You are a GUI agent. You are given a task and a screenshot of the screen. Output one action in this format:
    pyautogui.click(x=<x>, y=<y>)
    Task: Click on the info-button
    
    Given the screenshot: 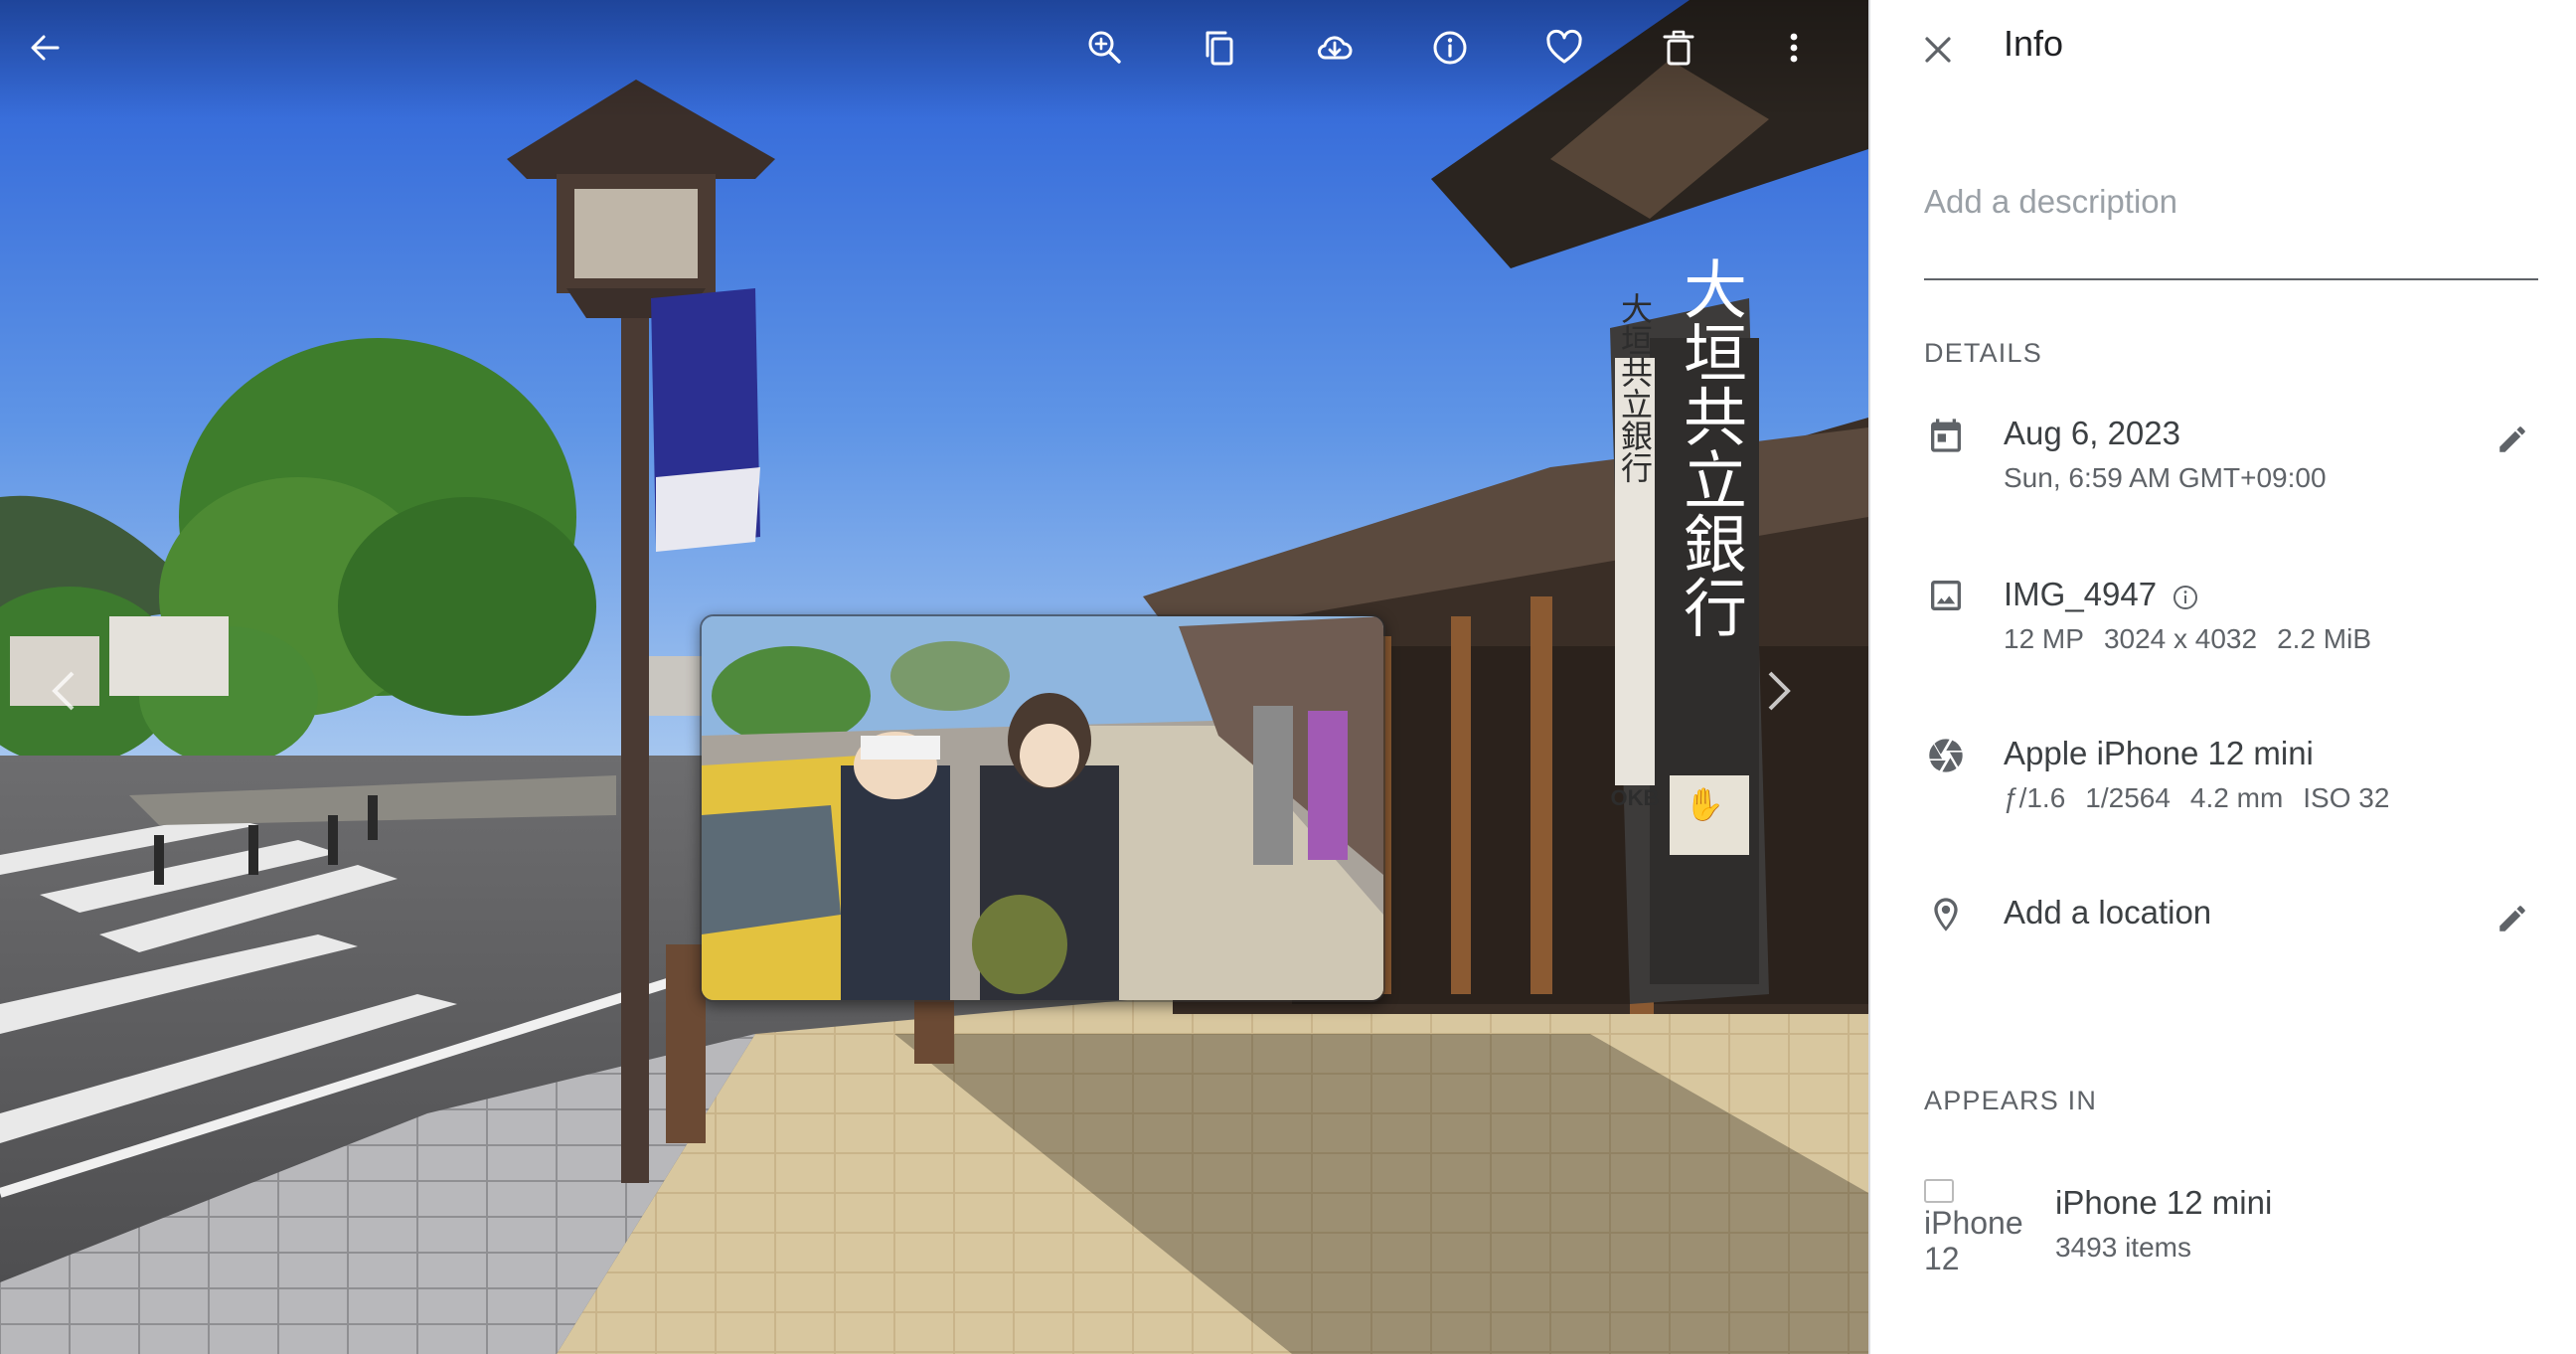 What is the action you would take?
    pyautogui.click(x=1450, y=48)
    